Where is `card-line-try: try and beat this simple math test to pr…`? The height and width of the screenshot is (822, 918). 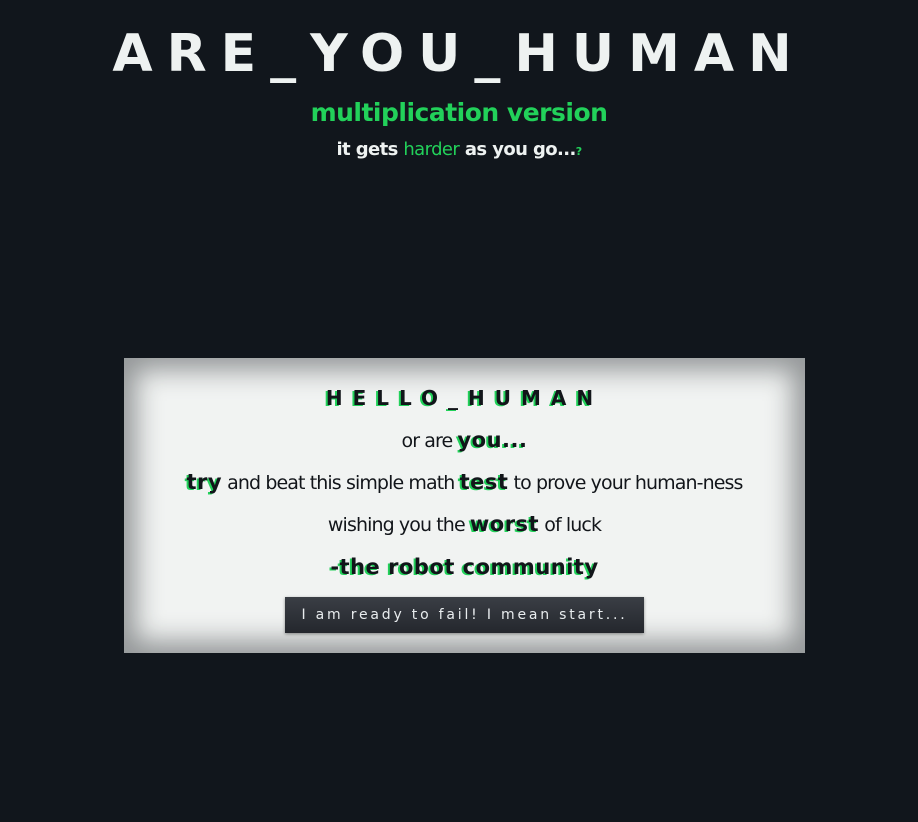 card-line-try: try and beat this simple math test to pr… is located at coordinates (464, 482).